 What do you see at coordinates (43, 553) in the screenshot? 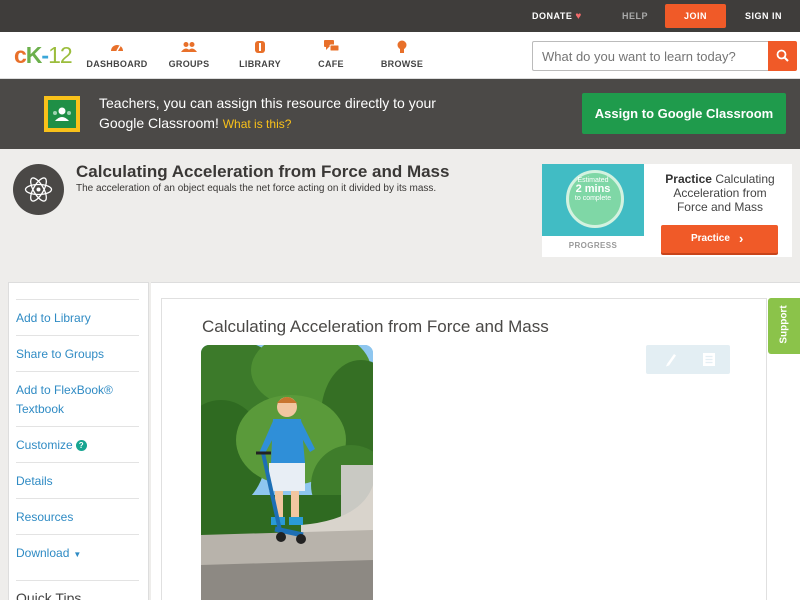
I see `download-label: Download` at bounding box center [43, 553].